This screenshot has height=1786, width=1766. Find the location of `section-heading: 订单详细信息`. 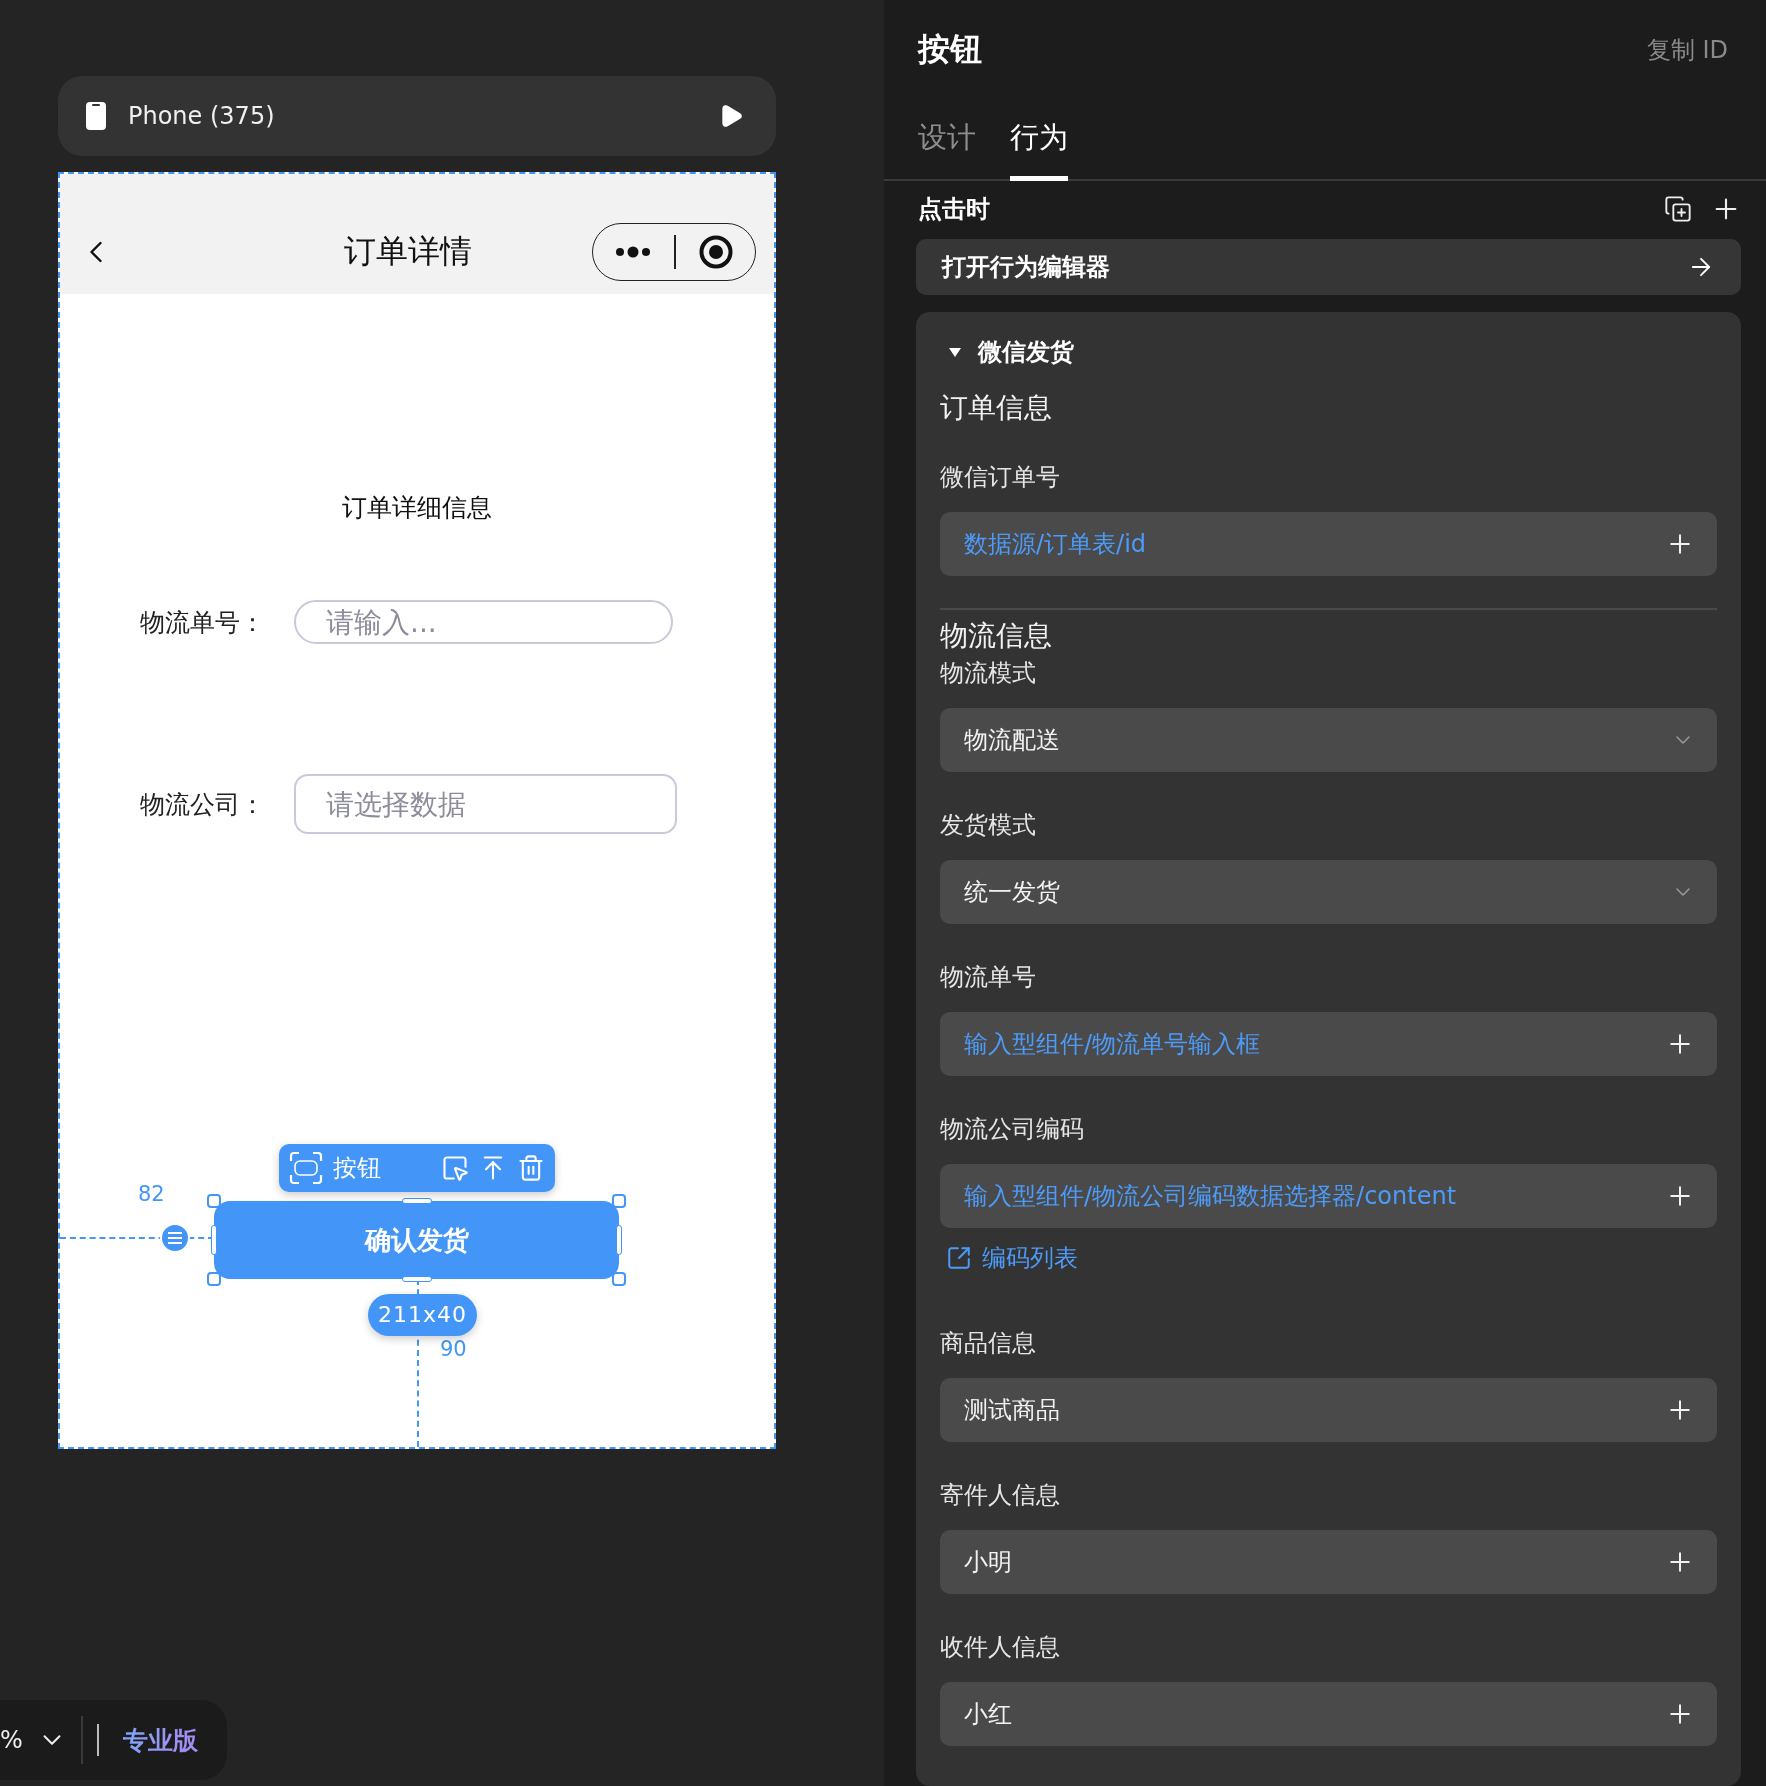

section-heading: 订单详细信息 is located at coordinates (417, 508).